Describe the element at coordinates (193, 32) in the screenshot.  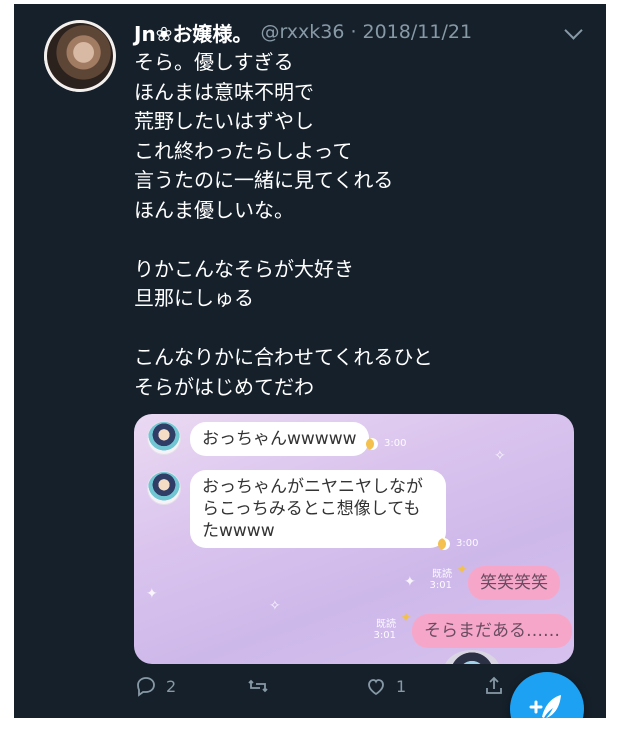
I see `display-name: Jn❀お嬢様。` at that location.